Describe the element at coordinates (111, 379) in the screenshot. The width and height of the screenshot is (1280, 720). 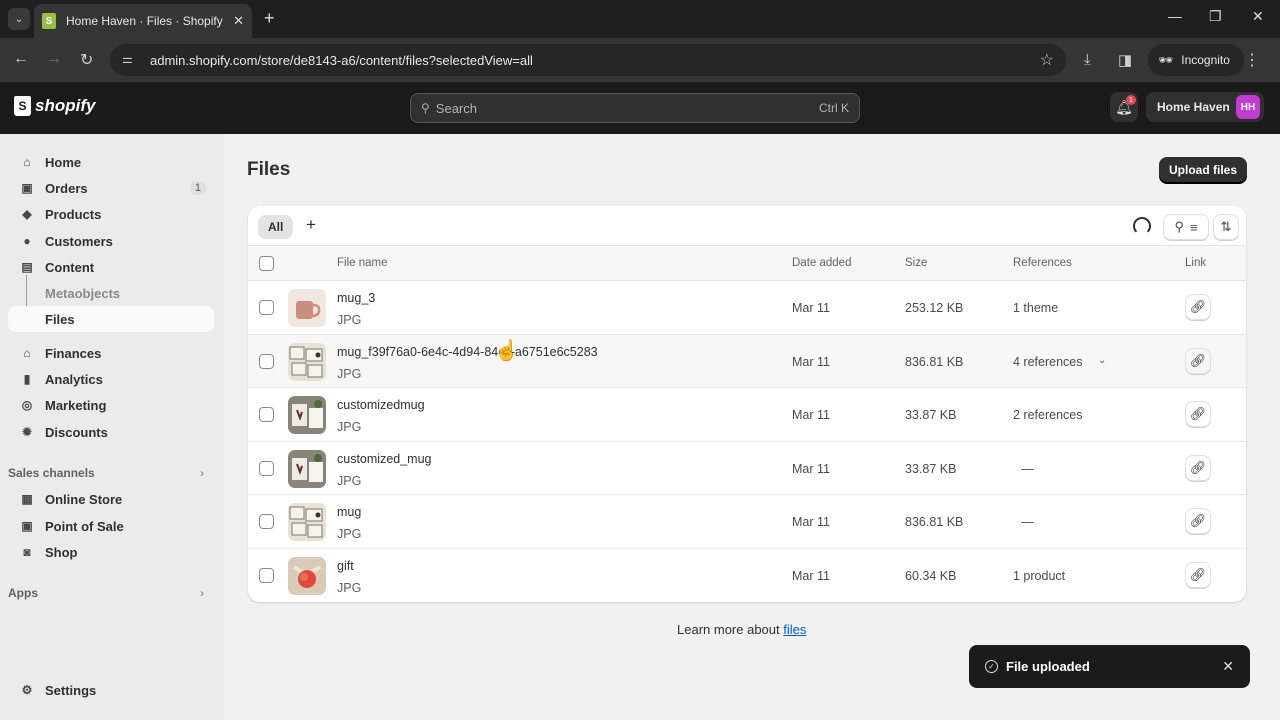
I see `sidebar-item-analytics: ▮ Analytics` at that location.